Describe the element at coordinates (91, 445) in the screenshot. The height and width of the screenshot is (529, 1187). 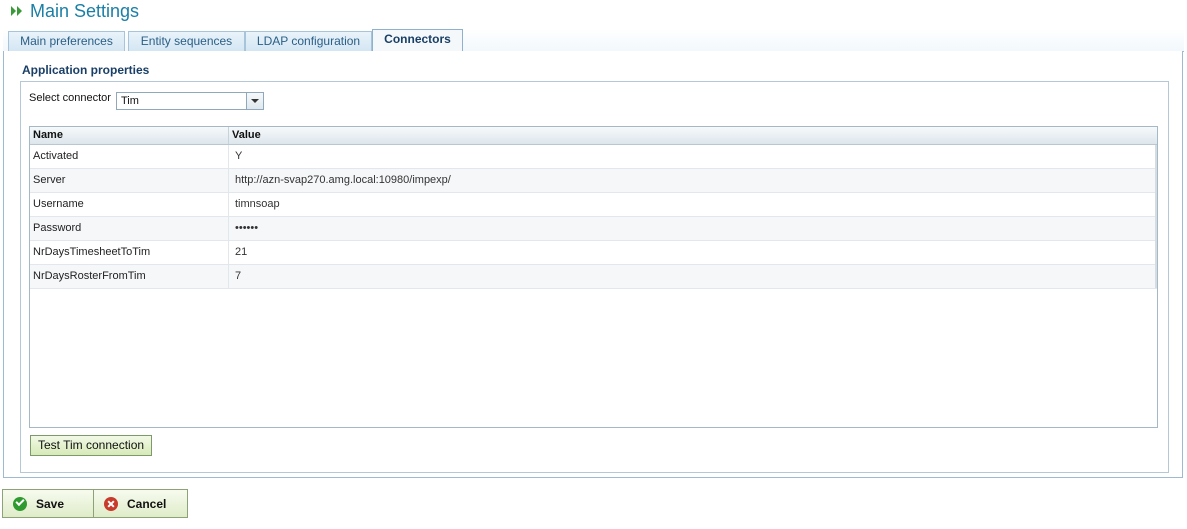
I see `test-connection-button: Test Tim connection` at that location.